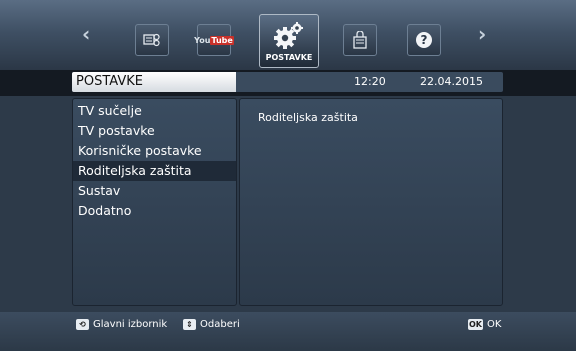 Image resolution: width=576 pixels, height=351 pixels. I want to click on youtube-icon: YouTube, so click(214, 40).